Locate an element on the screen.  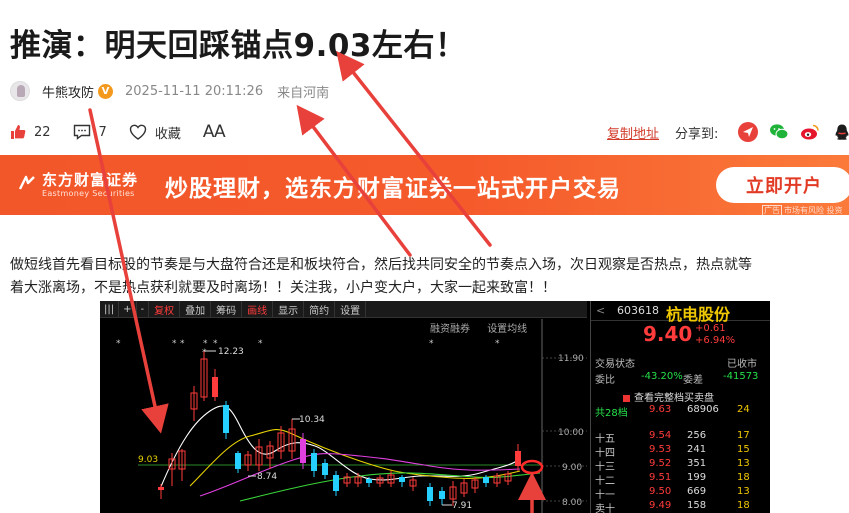
author-avatar is located at coordinates (20, 91).